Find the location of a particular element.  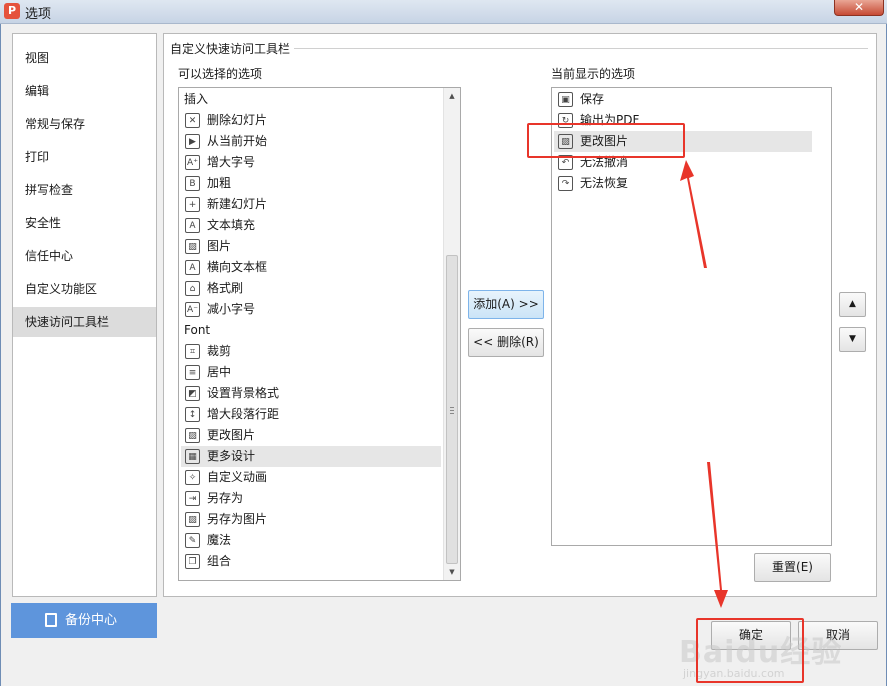

align-center-icon: ≡ is located at coordinates (192, 372).